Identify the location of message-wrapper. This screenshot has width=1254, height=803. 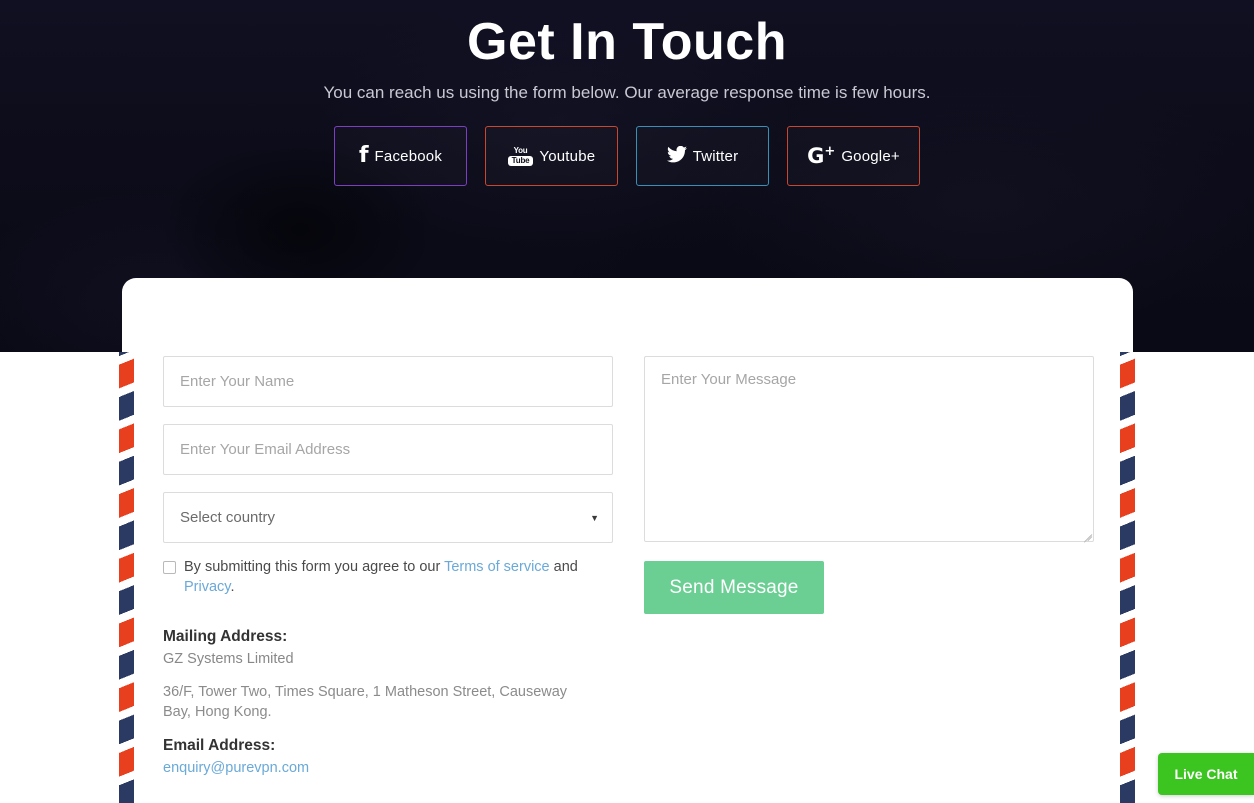
(869, 449).